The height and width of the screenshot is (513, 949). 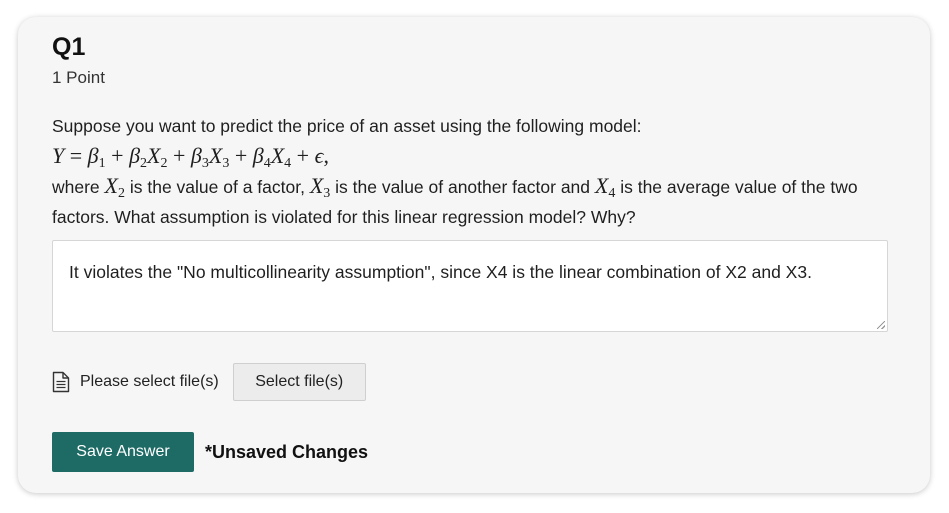 What do you see at coordinates (61, 382) in the screenshot?
I see `document-icon` at bounding box center [61, 382].